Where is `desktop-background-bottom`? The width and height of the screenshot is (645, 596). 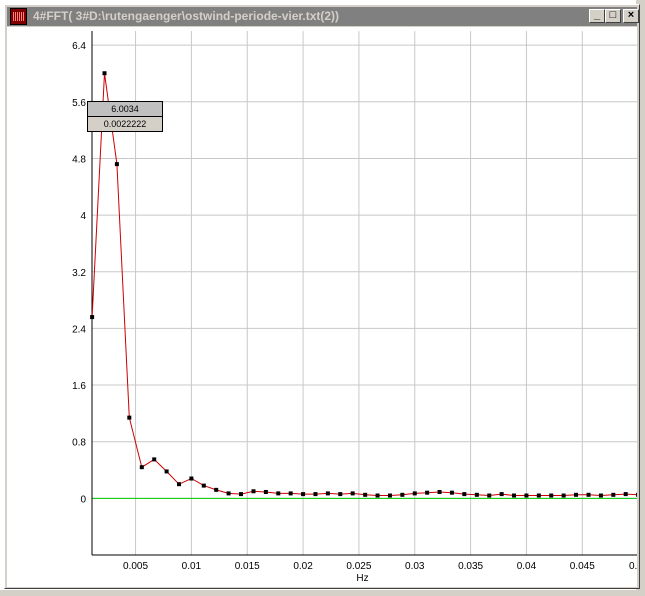
desktop-background-bottom is located at coordinates (322, 593).